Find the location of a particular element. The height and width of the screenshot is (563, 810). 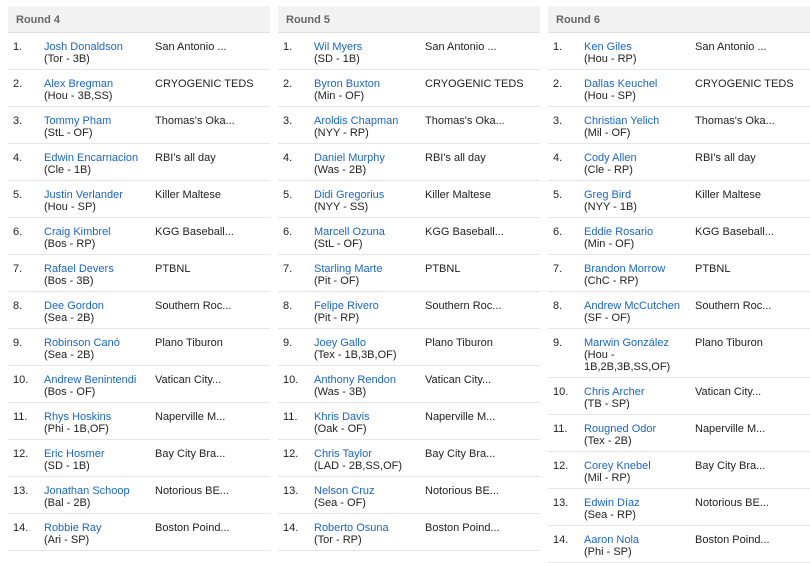

player-name-link: Roberto Osuna is located at coordinates (368, 528).